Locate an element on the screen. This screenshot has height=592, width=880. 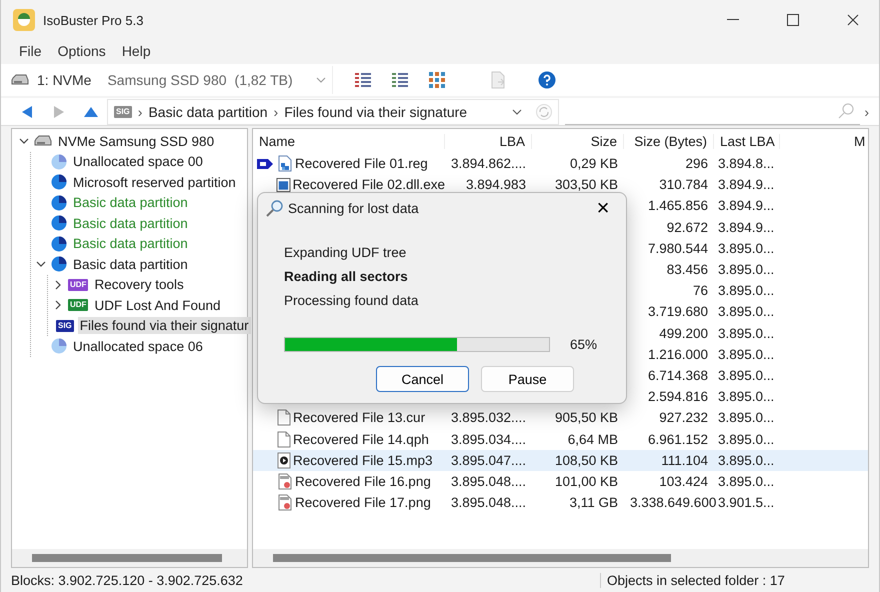
table-cell-text: 3.338.649.600 is located at coordinates (671, 502).